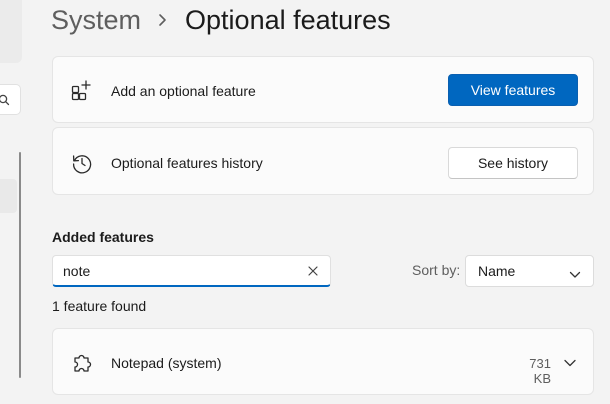  I want to click on feature-name: Notepad (system), so click(166, 363).